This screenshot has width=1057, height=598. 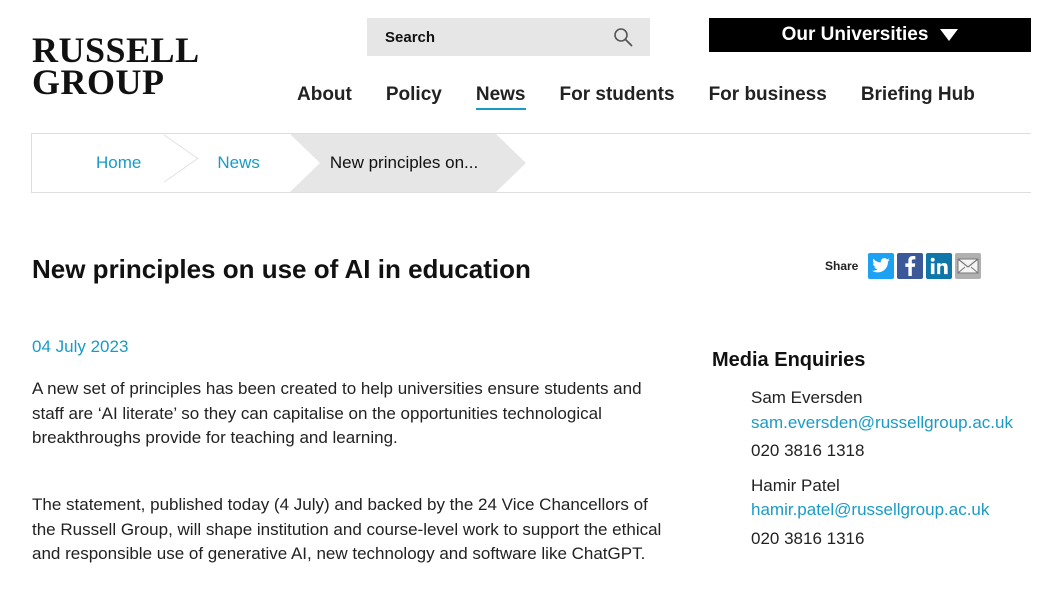 I want to click on share-label: Share, so click(x=842, y=266).